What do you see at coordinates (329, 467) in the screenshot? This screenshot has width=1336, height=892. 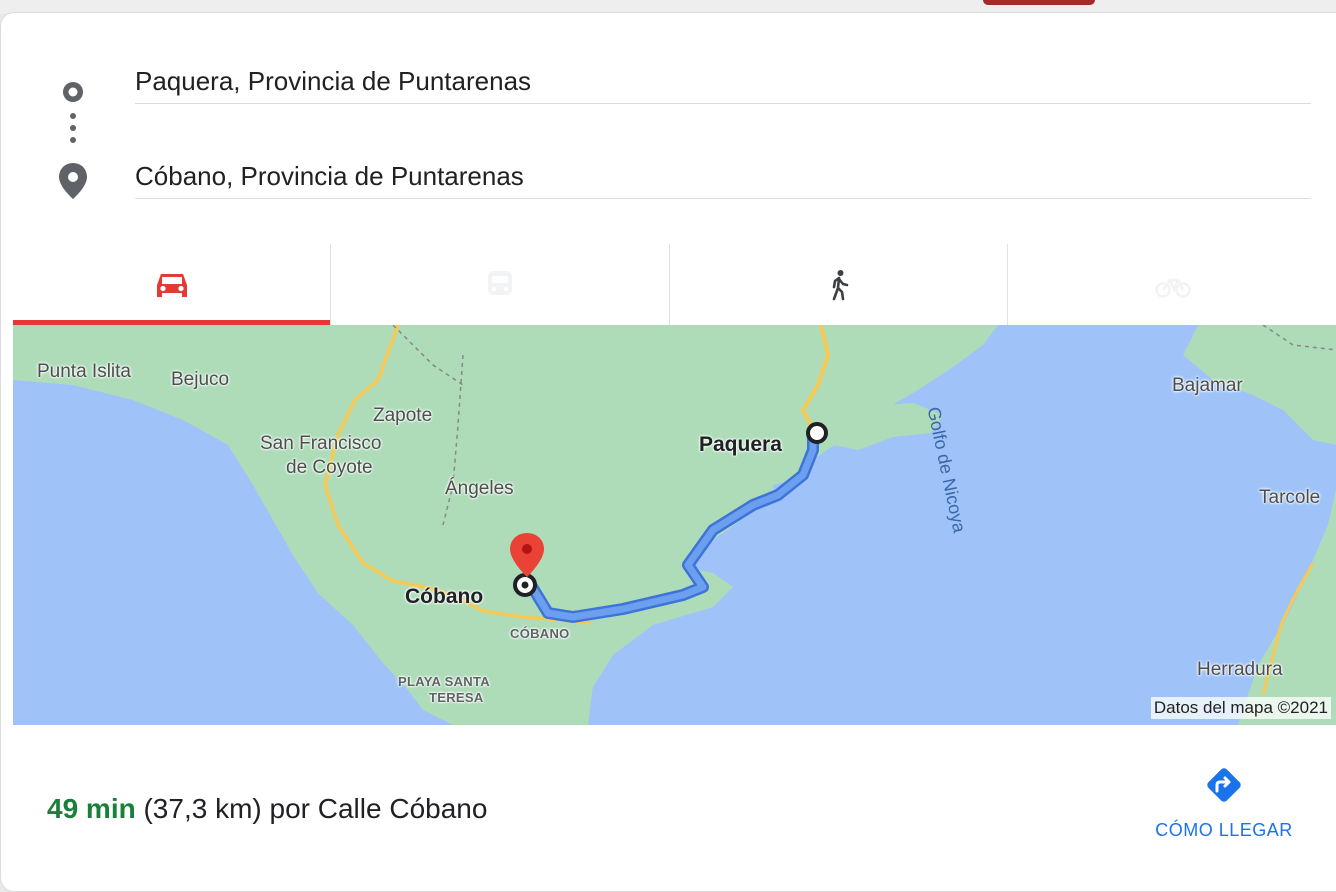 I see `map-label: de Coyote` at bounding box center [329, 467].